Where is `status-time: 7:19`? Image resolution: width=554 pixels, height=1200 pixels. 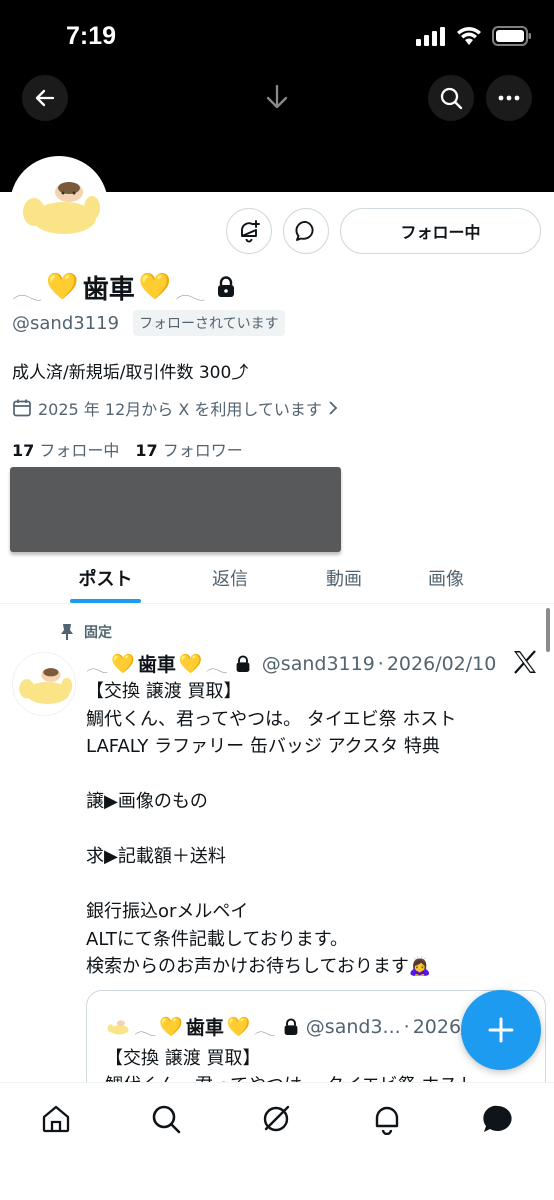
status-time: 7:19 is located at coordinates (91, 36).